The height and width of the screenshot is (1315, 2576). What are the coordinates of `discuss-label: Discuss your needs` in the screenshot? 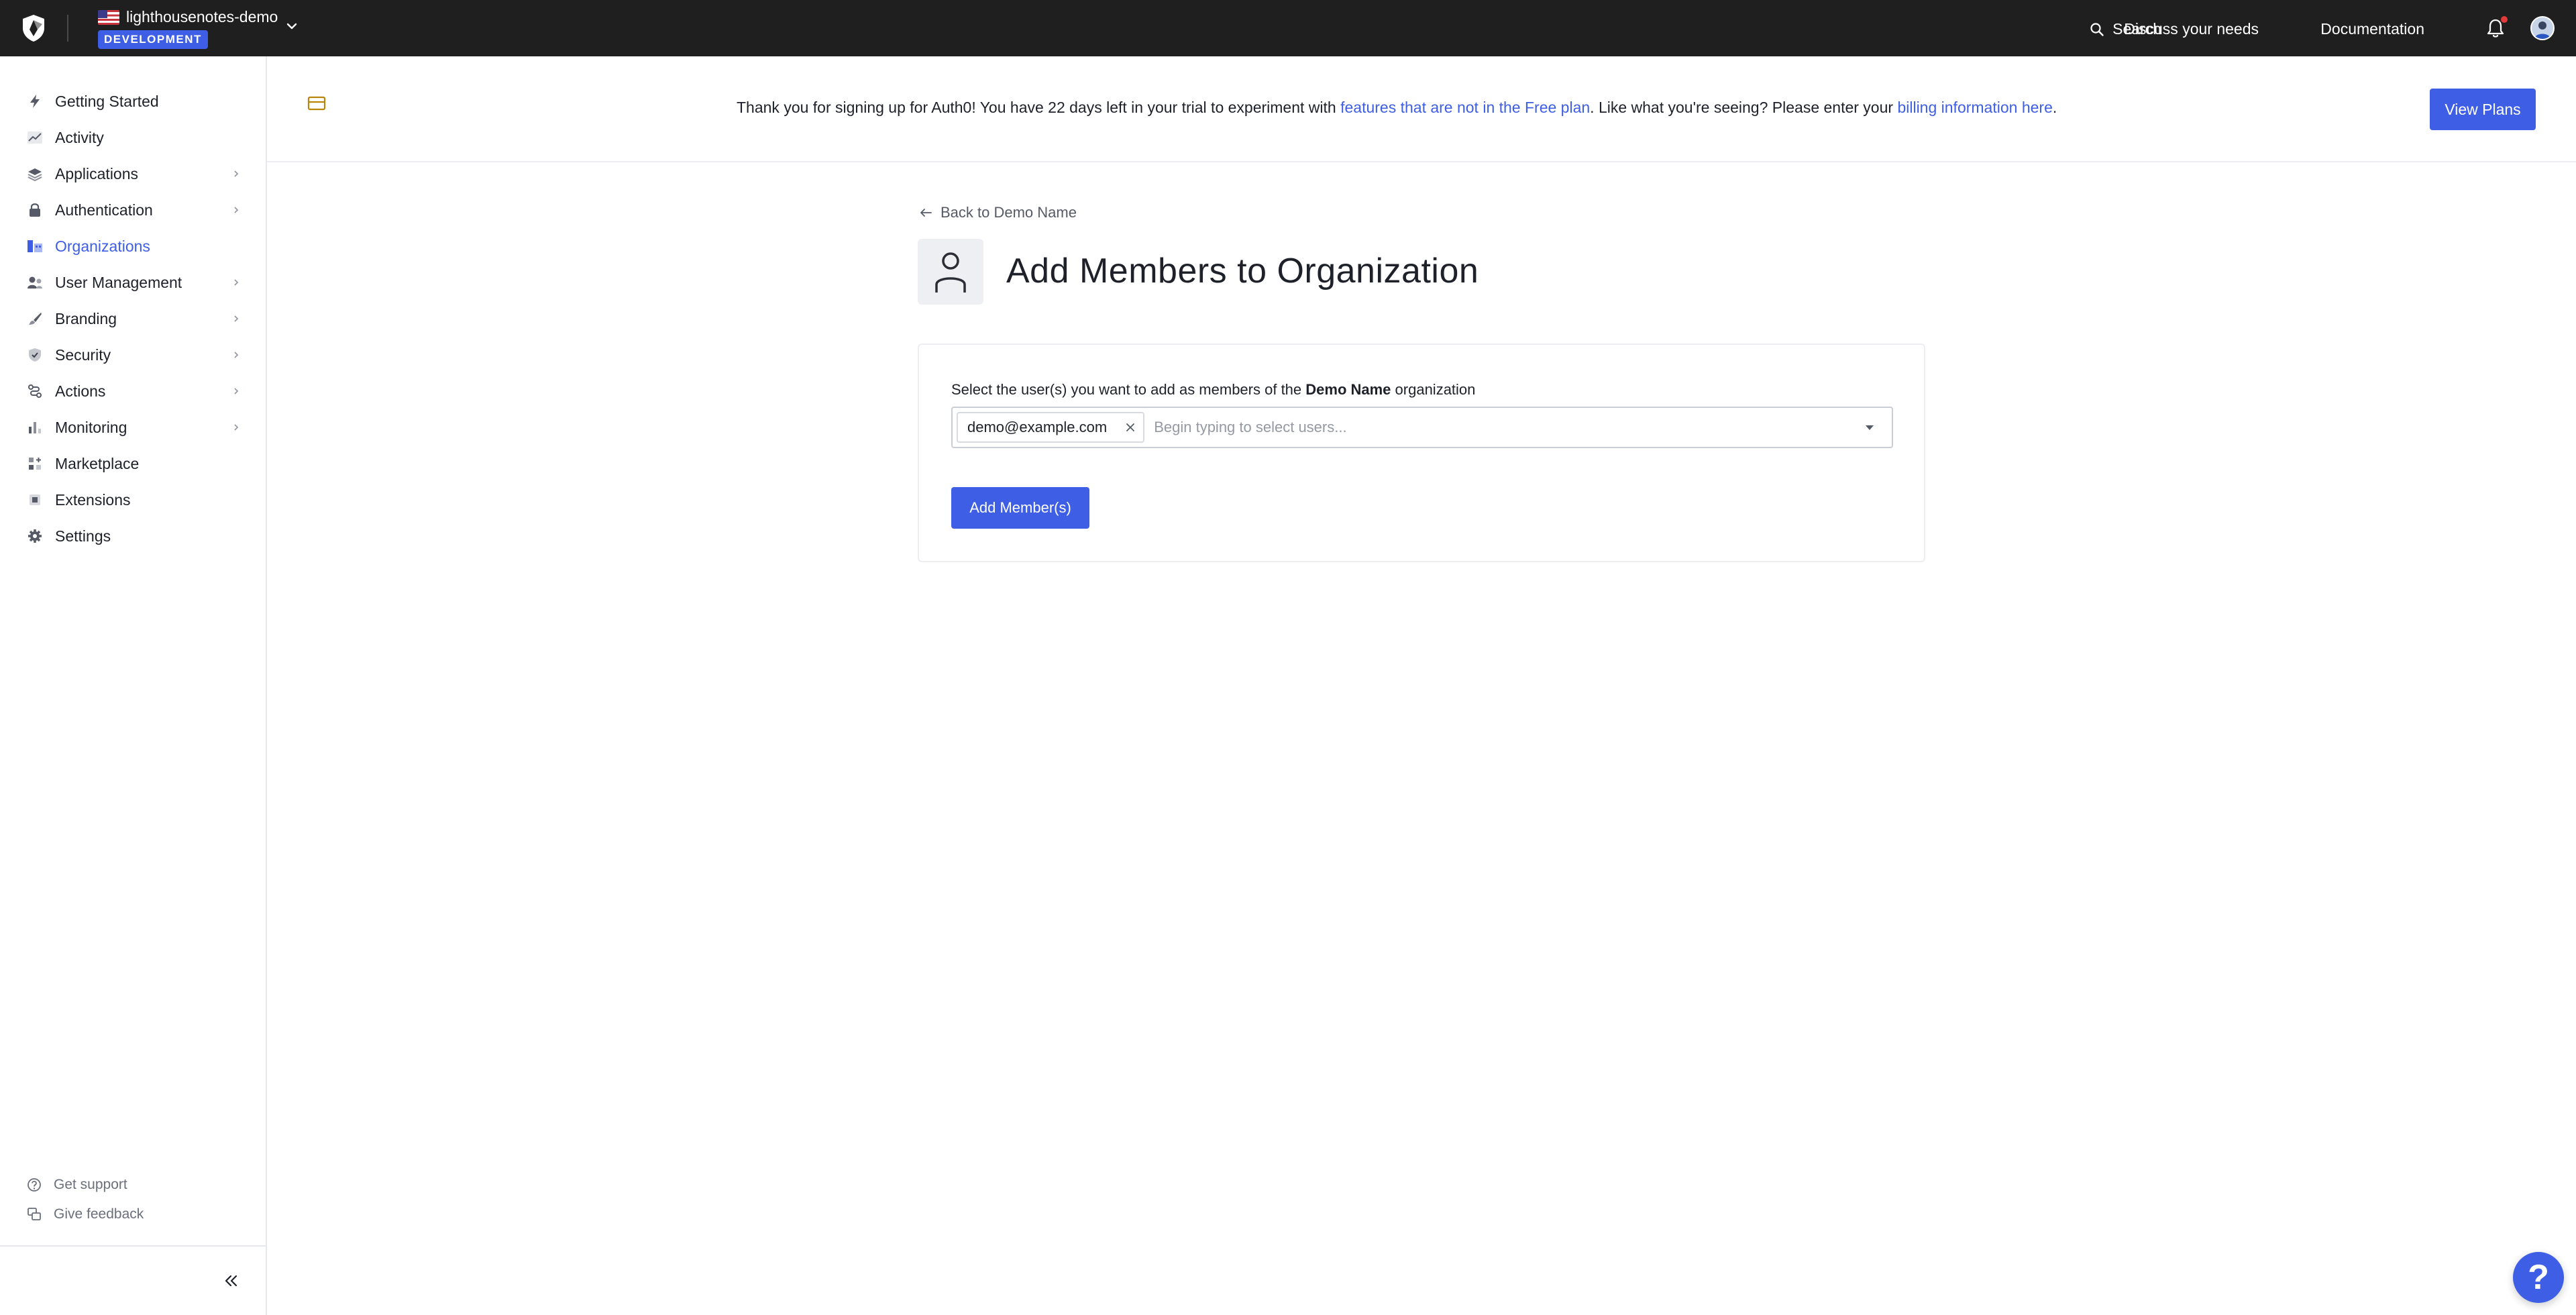 It's located at (2191, 29).